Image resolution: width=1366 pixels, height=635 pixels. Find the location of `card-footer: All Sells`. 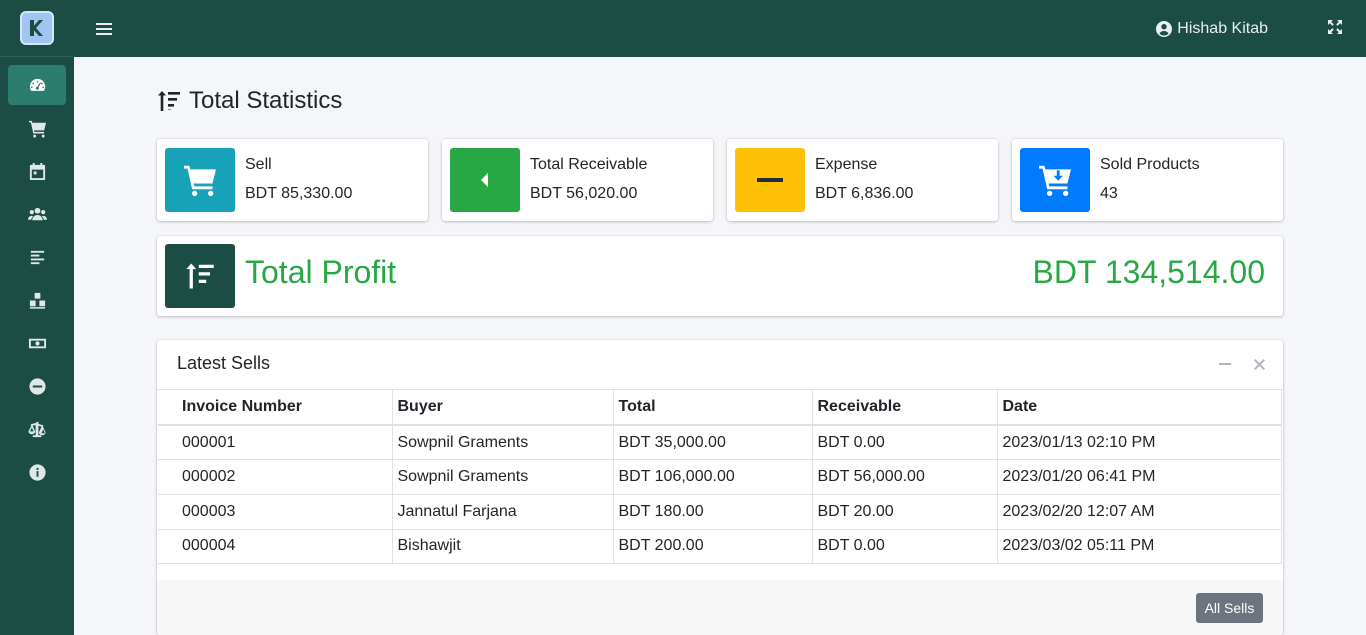

card-footer: All Sells is located at coordinates (720, 607).